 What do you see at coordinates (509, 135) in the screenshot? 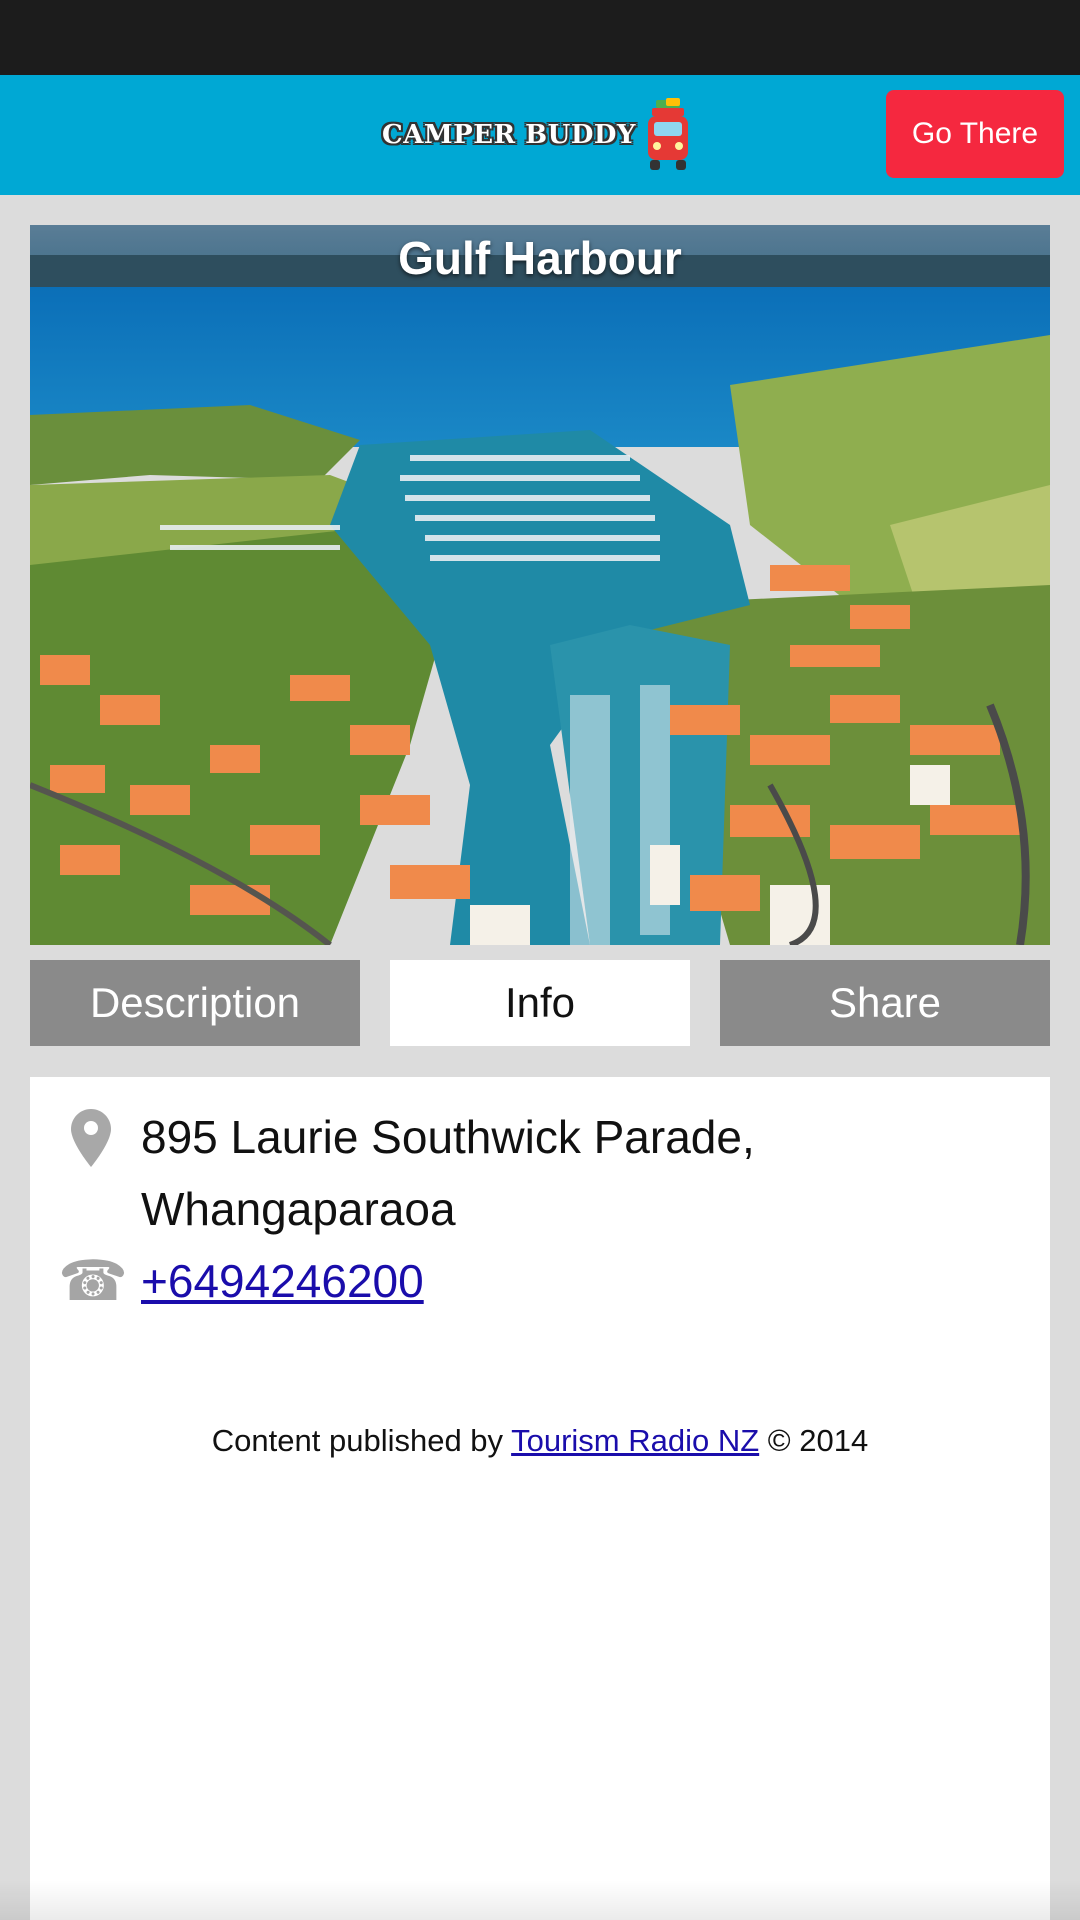
I see `logo-text: CAMPER BUDDY` at bounding box center [509, 135].